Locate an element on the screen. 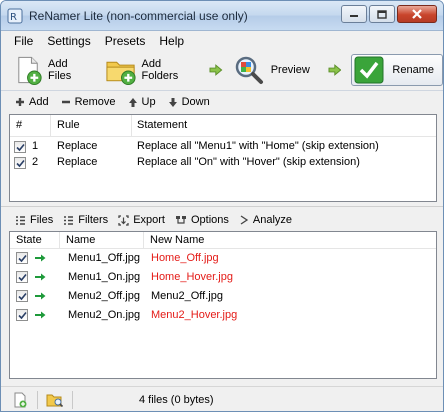 The width and height of the screenshot is (444, 412). rename-label: Rename is located at coordinates (413, 70).